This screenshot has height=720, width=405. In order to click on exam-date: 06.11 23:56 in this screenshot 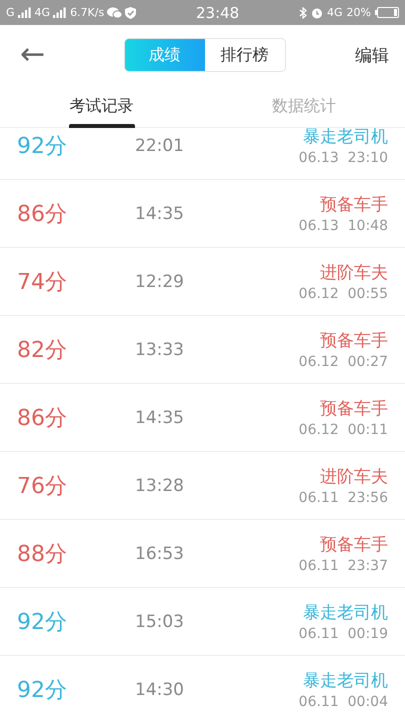, I will do `click(343, 498)`.